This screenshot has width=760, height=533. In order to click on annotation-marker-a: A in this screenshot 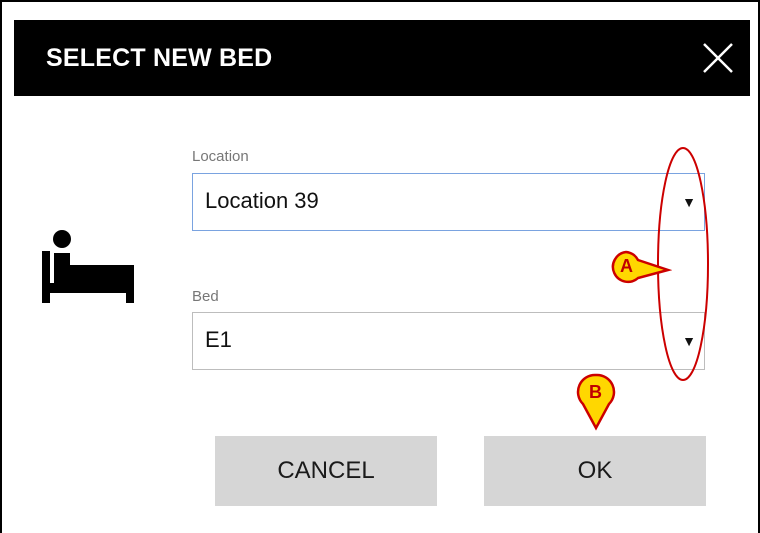, I will do `click(640, 270)`.